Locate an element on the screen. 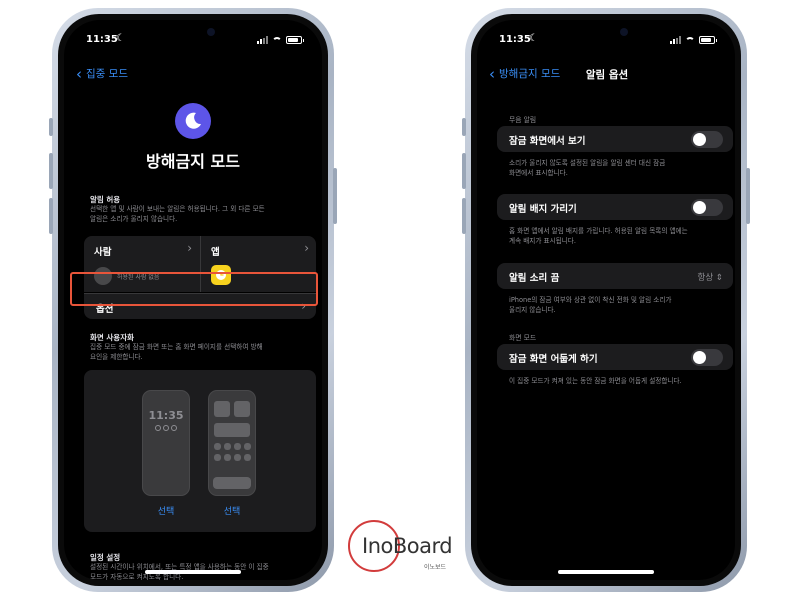 The width and height of the screenshot is (800, 600). hide-badges-desc-1: 홈 화면 앱에서 알림 배지를 가립니다. 허용된 알림 목록의 앱에는 is located at coordinates (598, 231).